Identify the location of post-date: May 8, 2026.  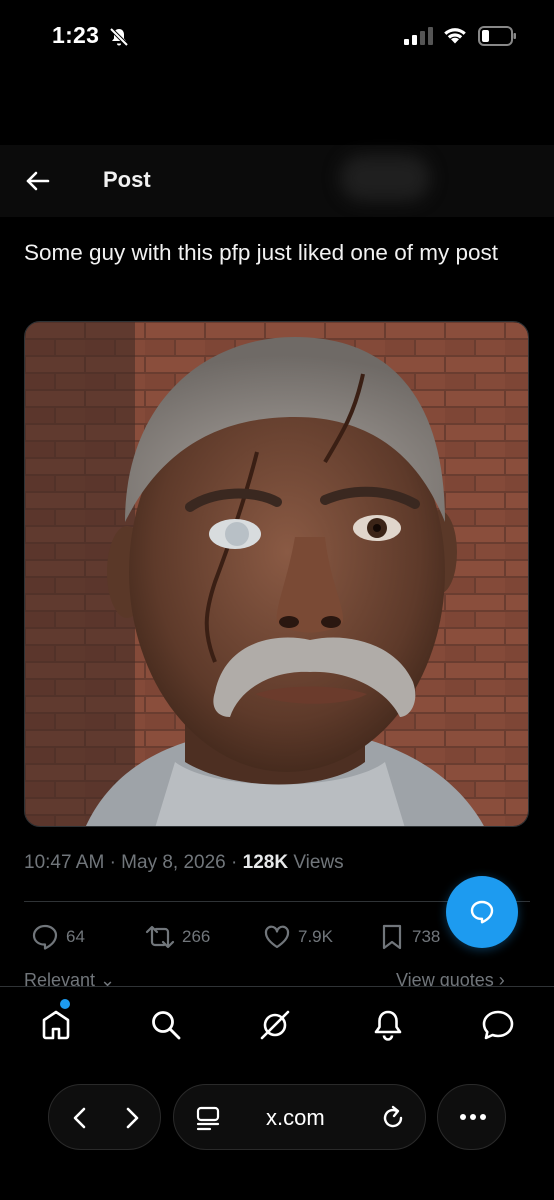
(173, 862).